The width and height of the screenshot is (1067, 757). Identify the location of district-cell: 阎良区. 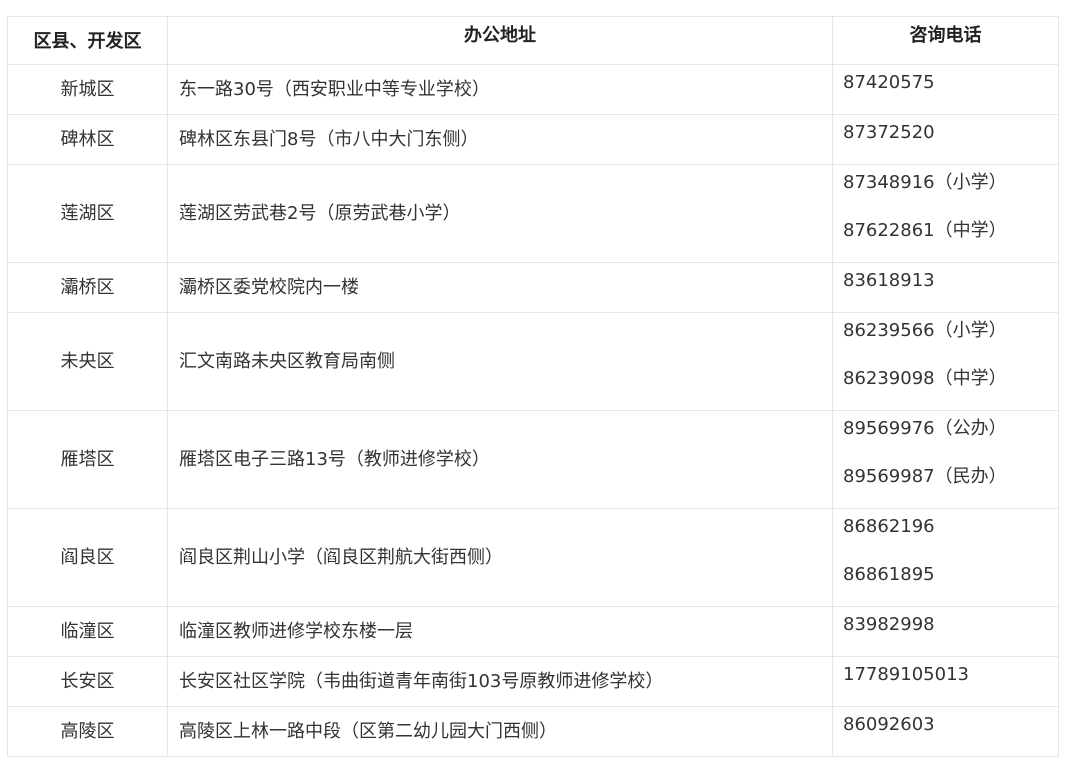
(87, 557).